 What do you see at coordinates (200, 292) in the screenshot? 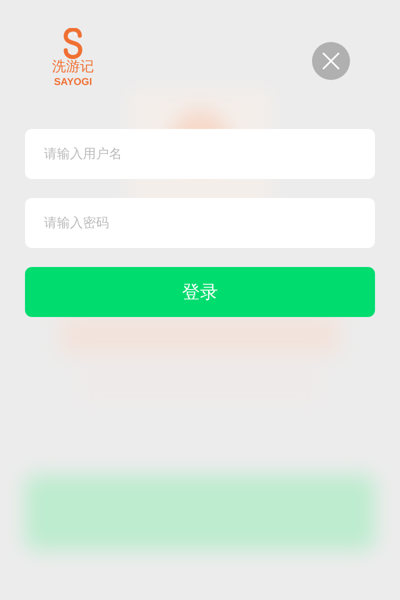
I see `login-button: 登录` at bounding box center [200, 292].